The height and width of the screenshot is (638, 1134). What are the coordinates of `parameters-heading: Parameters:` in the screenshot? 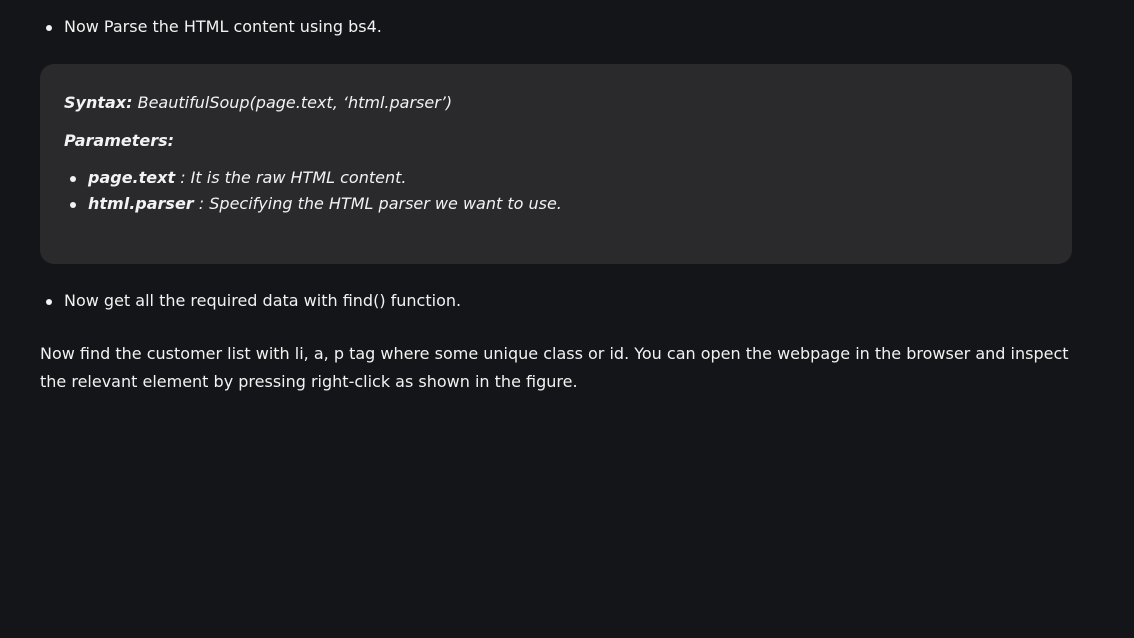 It's located at (556, 141).